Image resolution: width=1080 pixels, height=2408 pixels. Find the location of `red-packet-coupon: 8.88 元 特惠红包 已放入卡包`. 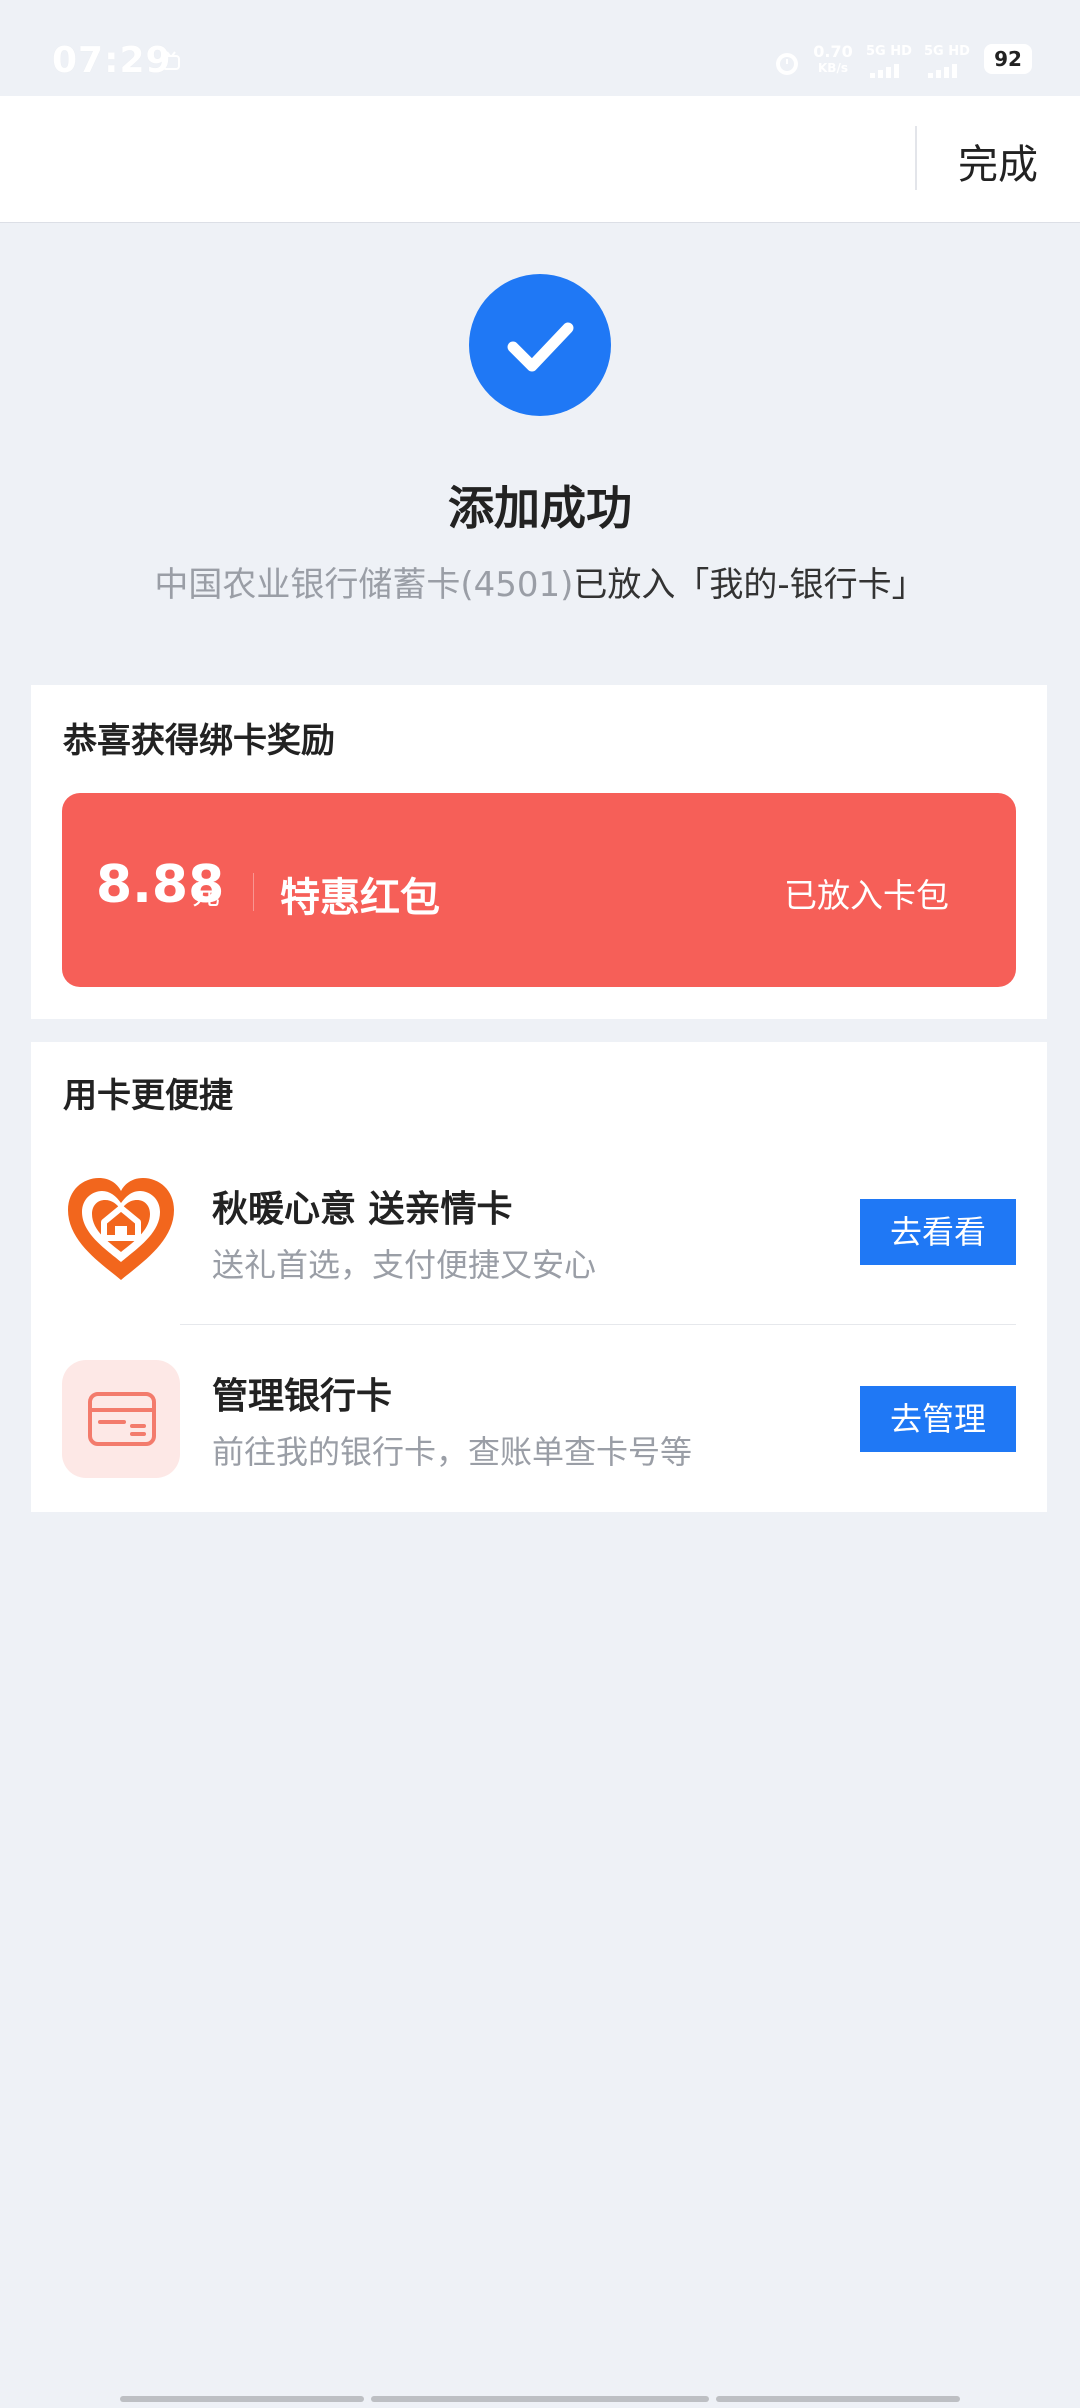

red-packet-coupon: 8.88 元 特惠红包 已放入卡包 is located at coordinates (539, 890).